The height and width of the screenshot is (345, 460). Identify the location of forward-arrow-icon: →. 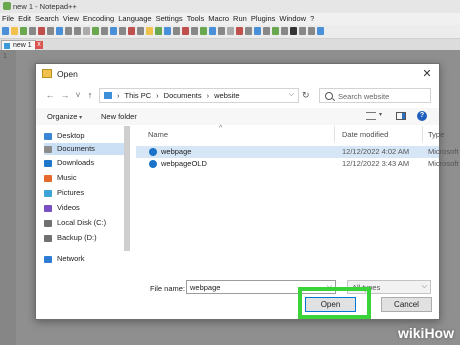
(65, 95).